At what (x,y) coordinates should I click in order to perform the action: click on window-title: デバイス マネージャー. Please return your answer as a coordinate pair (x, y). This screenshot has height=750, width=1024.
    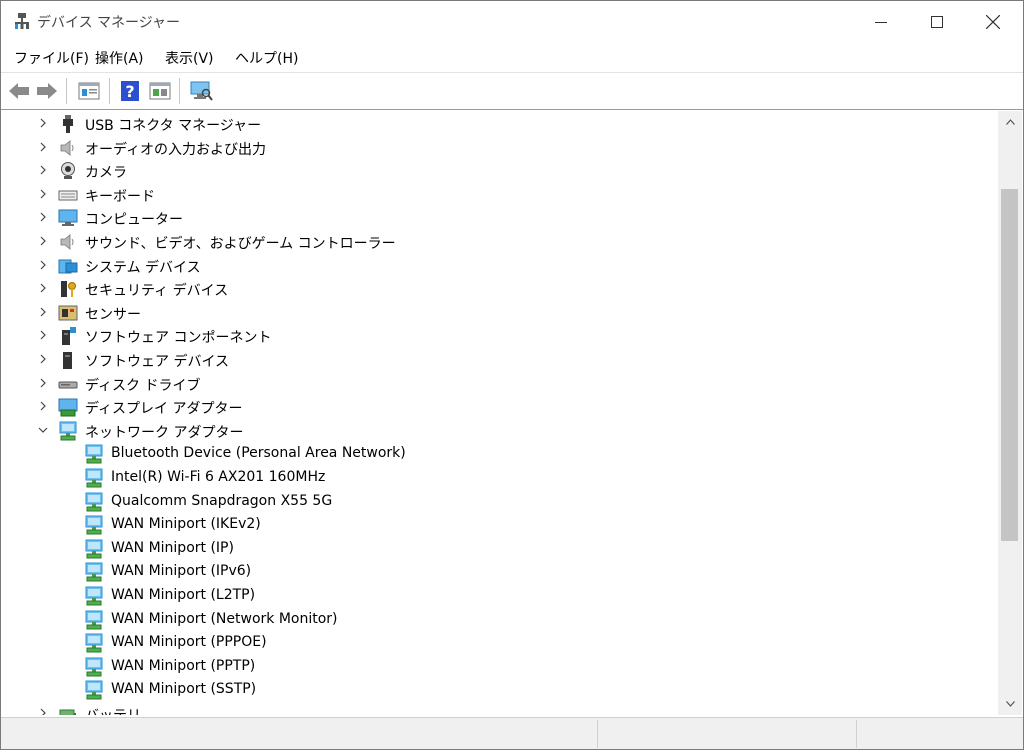
    Looking at the image, I should click on (109, 23).